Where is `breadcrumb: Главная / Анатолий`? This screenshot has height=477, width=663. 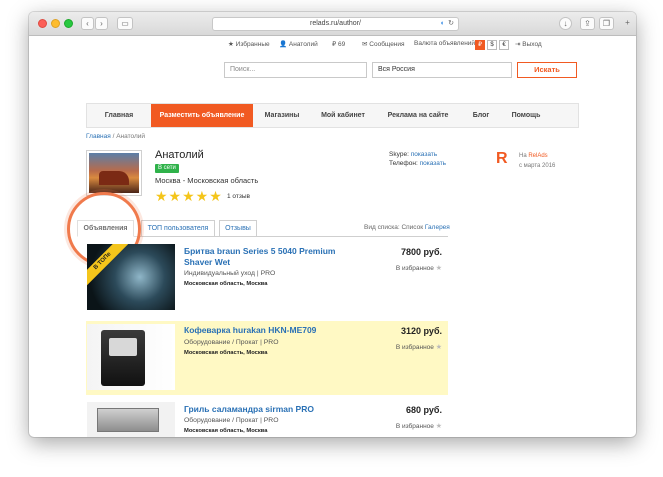
breadcrumb: Главная / Анатолий is located at coordinates (115, 136).